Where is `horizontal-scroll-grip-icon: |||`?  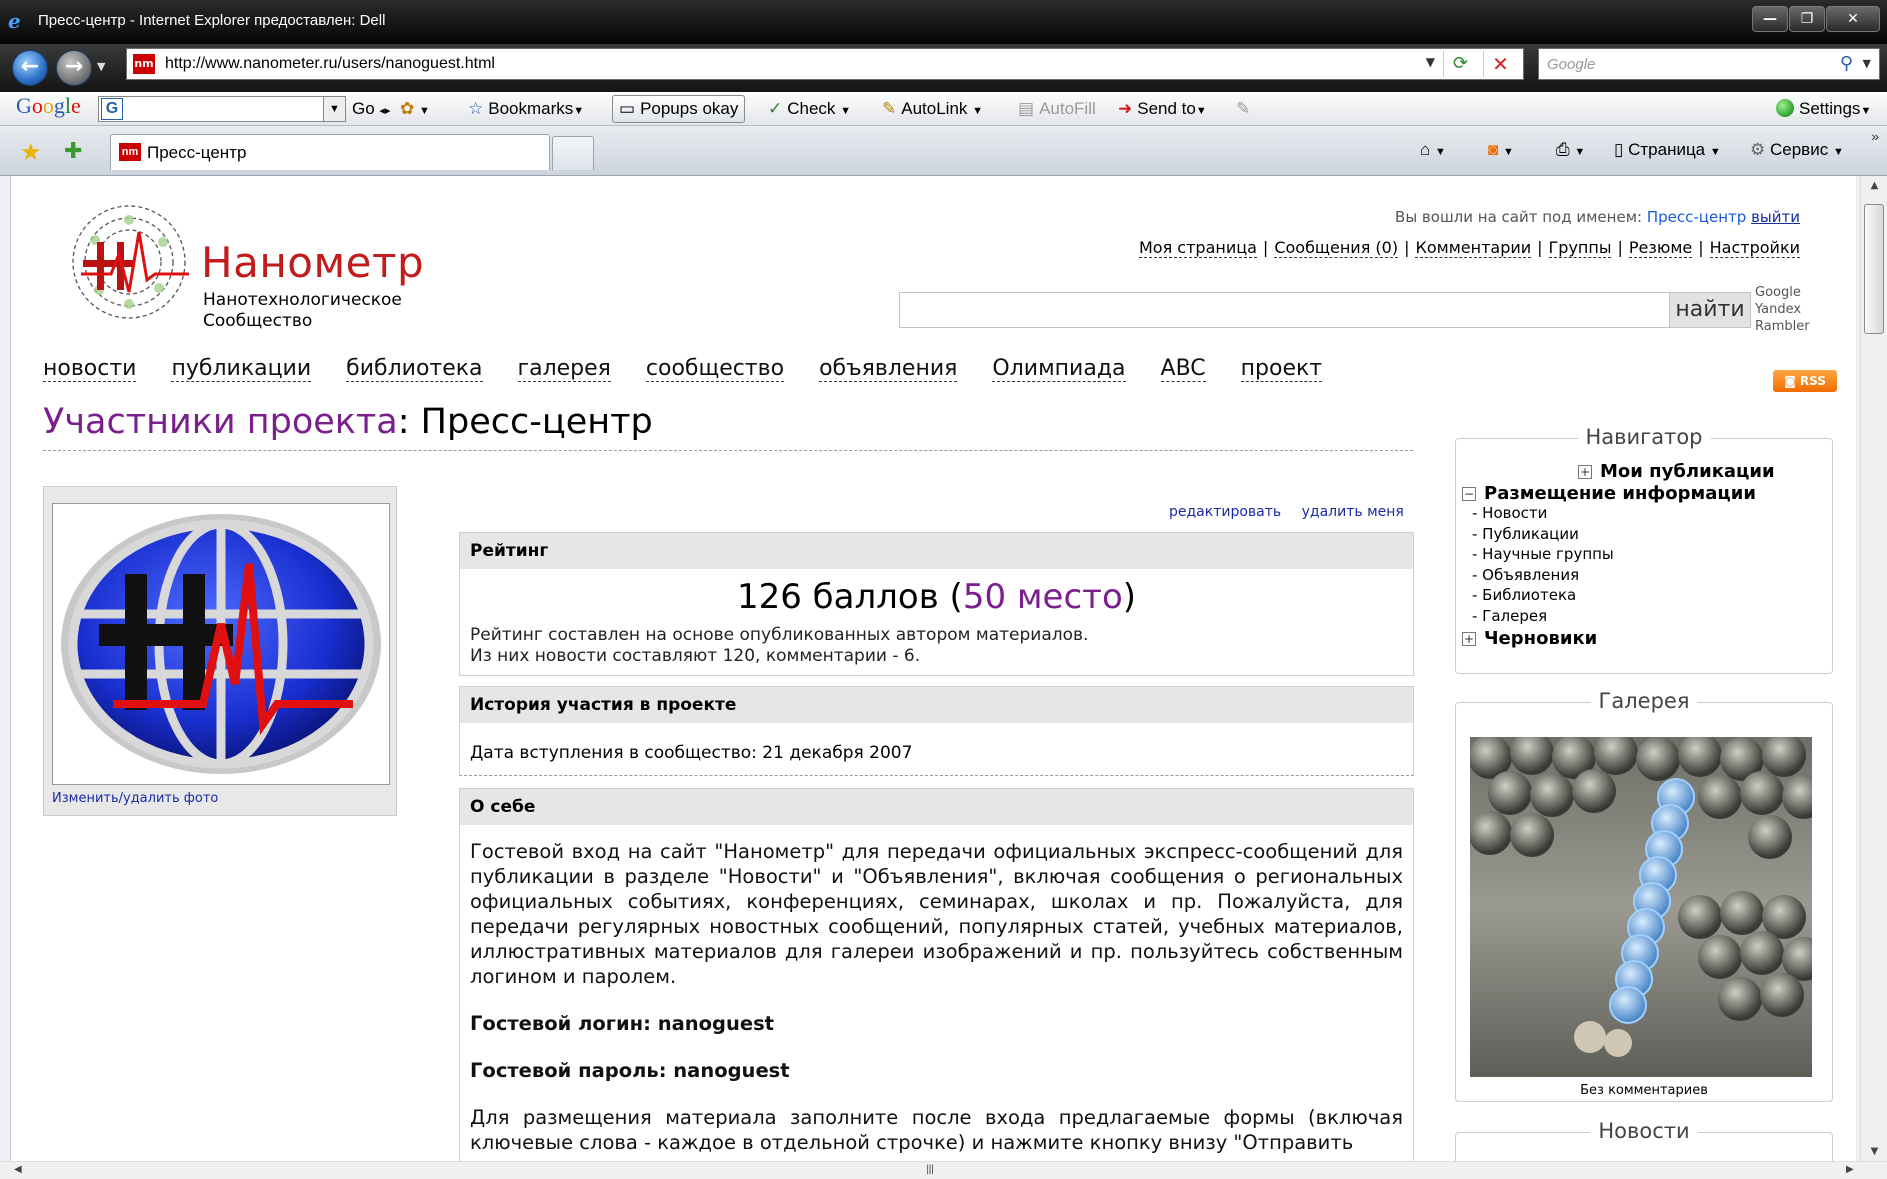
horizontal-scroll-grip-icon: ||| is located at coordinates (930, 1169).